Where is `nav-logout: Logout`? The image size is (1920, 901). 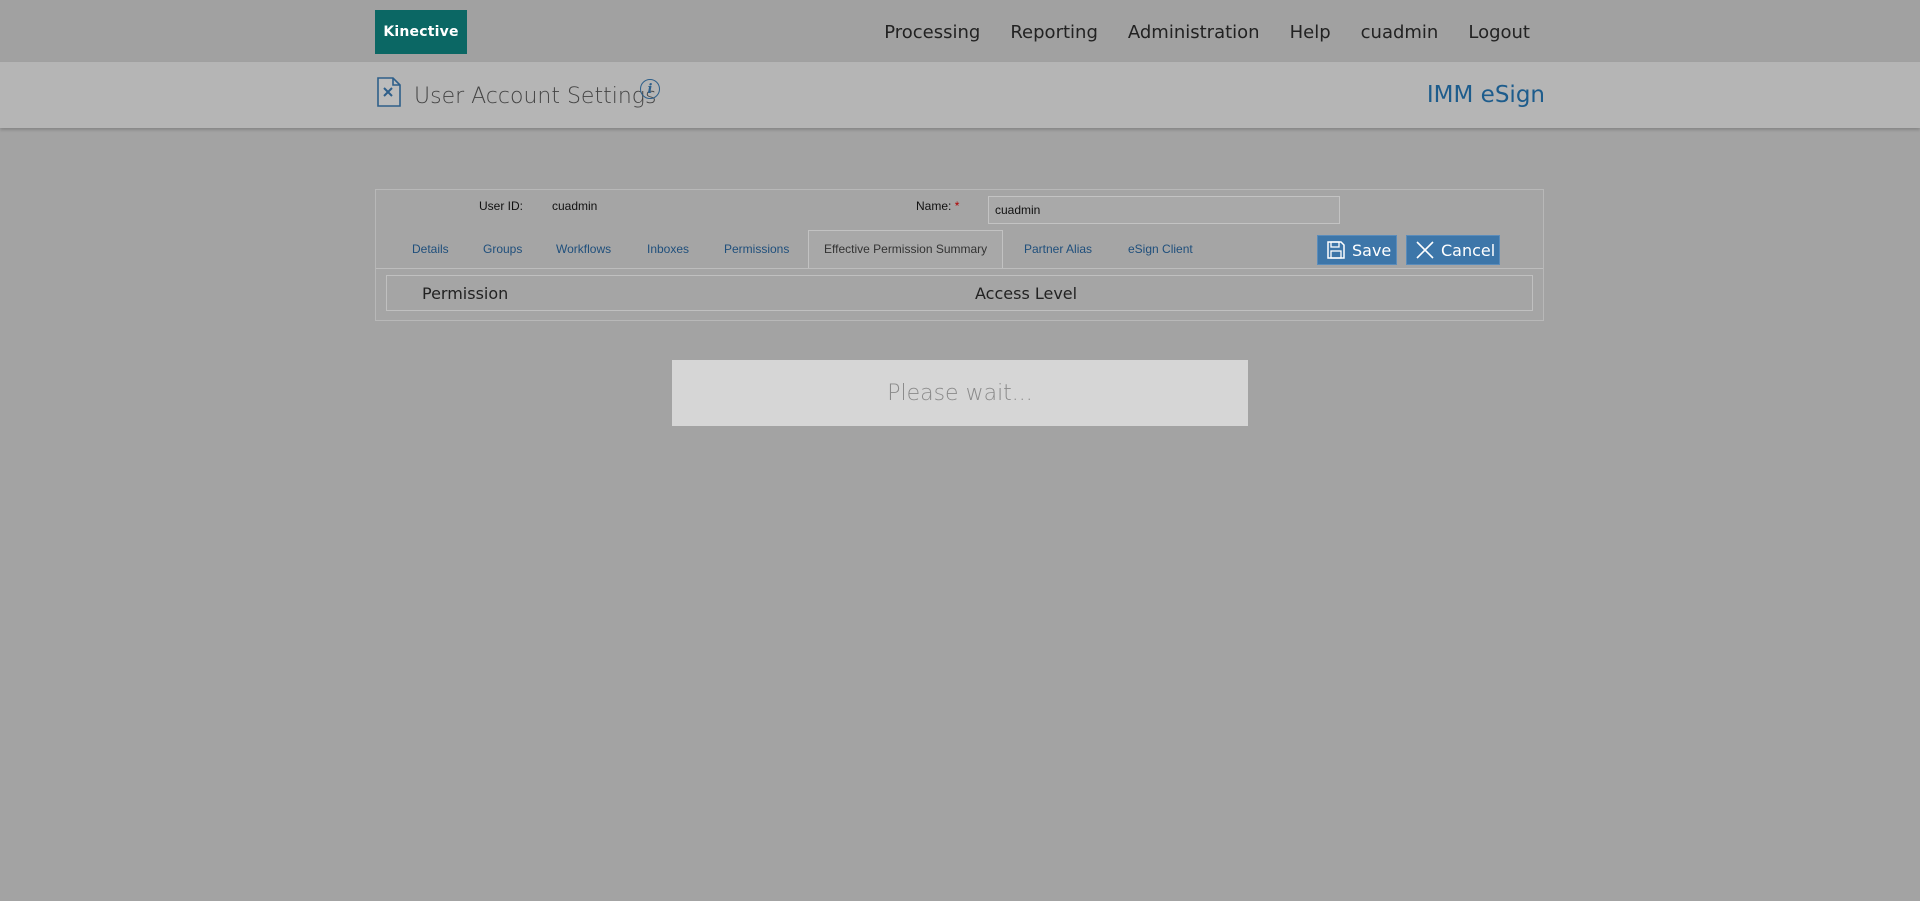 nav-logout: Logout is located at coordinates (1499, 32).